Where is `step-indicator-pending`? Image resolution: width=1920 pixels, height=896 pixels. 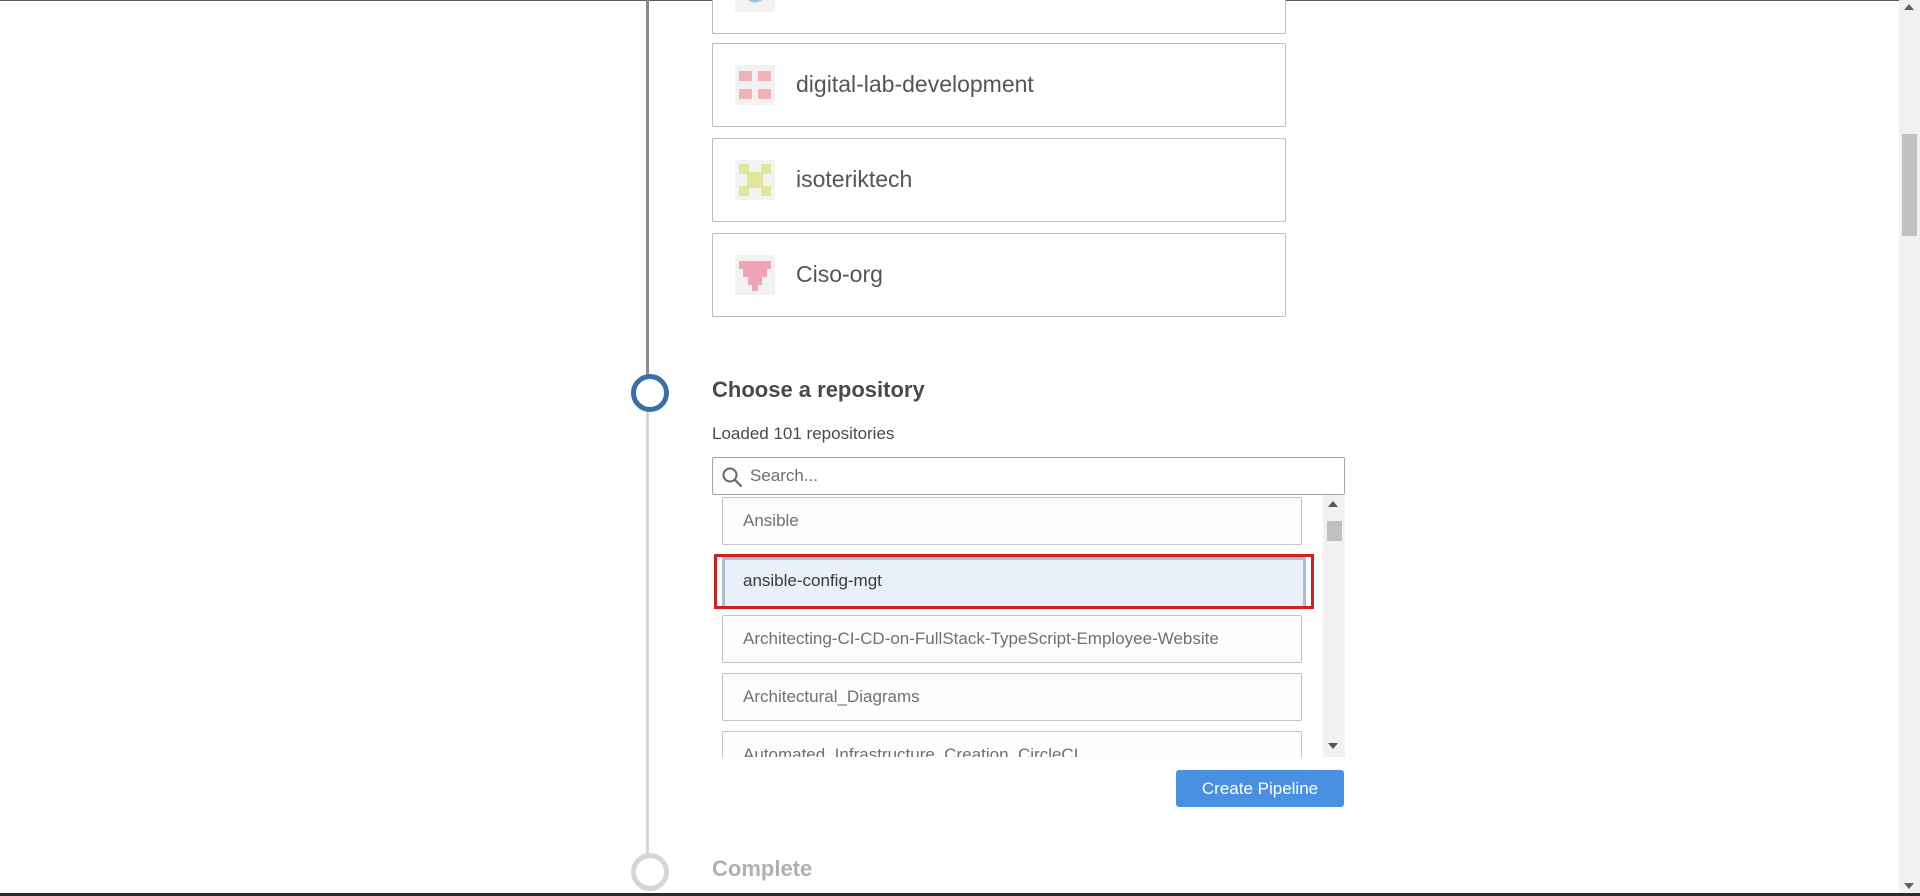
step-indicator-pending is located at coordinates (650, 872).